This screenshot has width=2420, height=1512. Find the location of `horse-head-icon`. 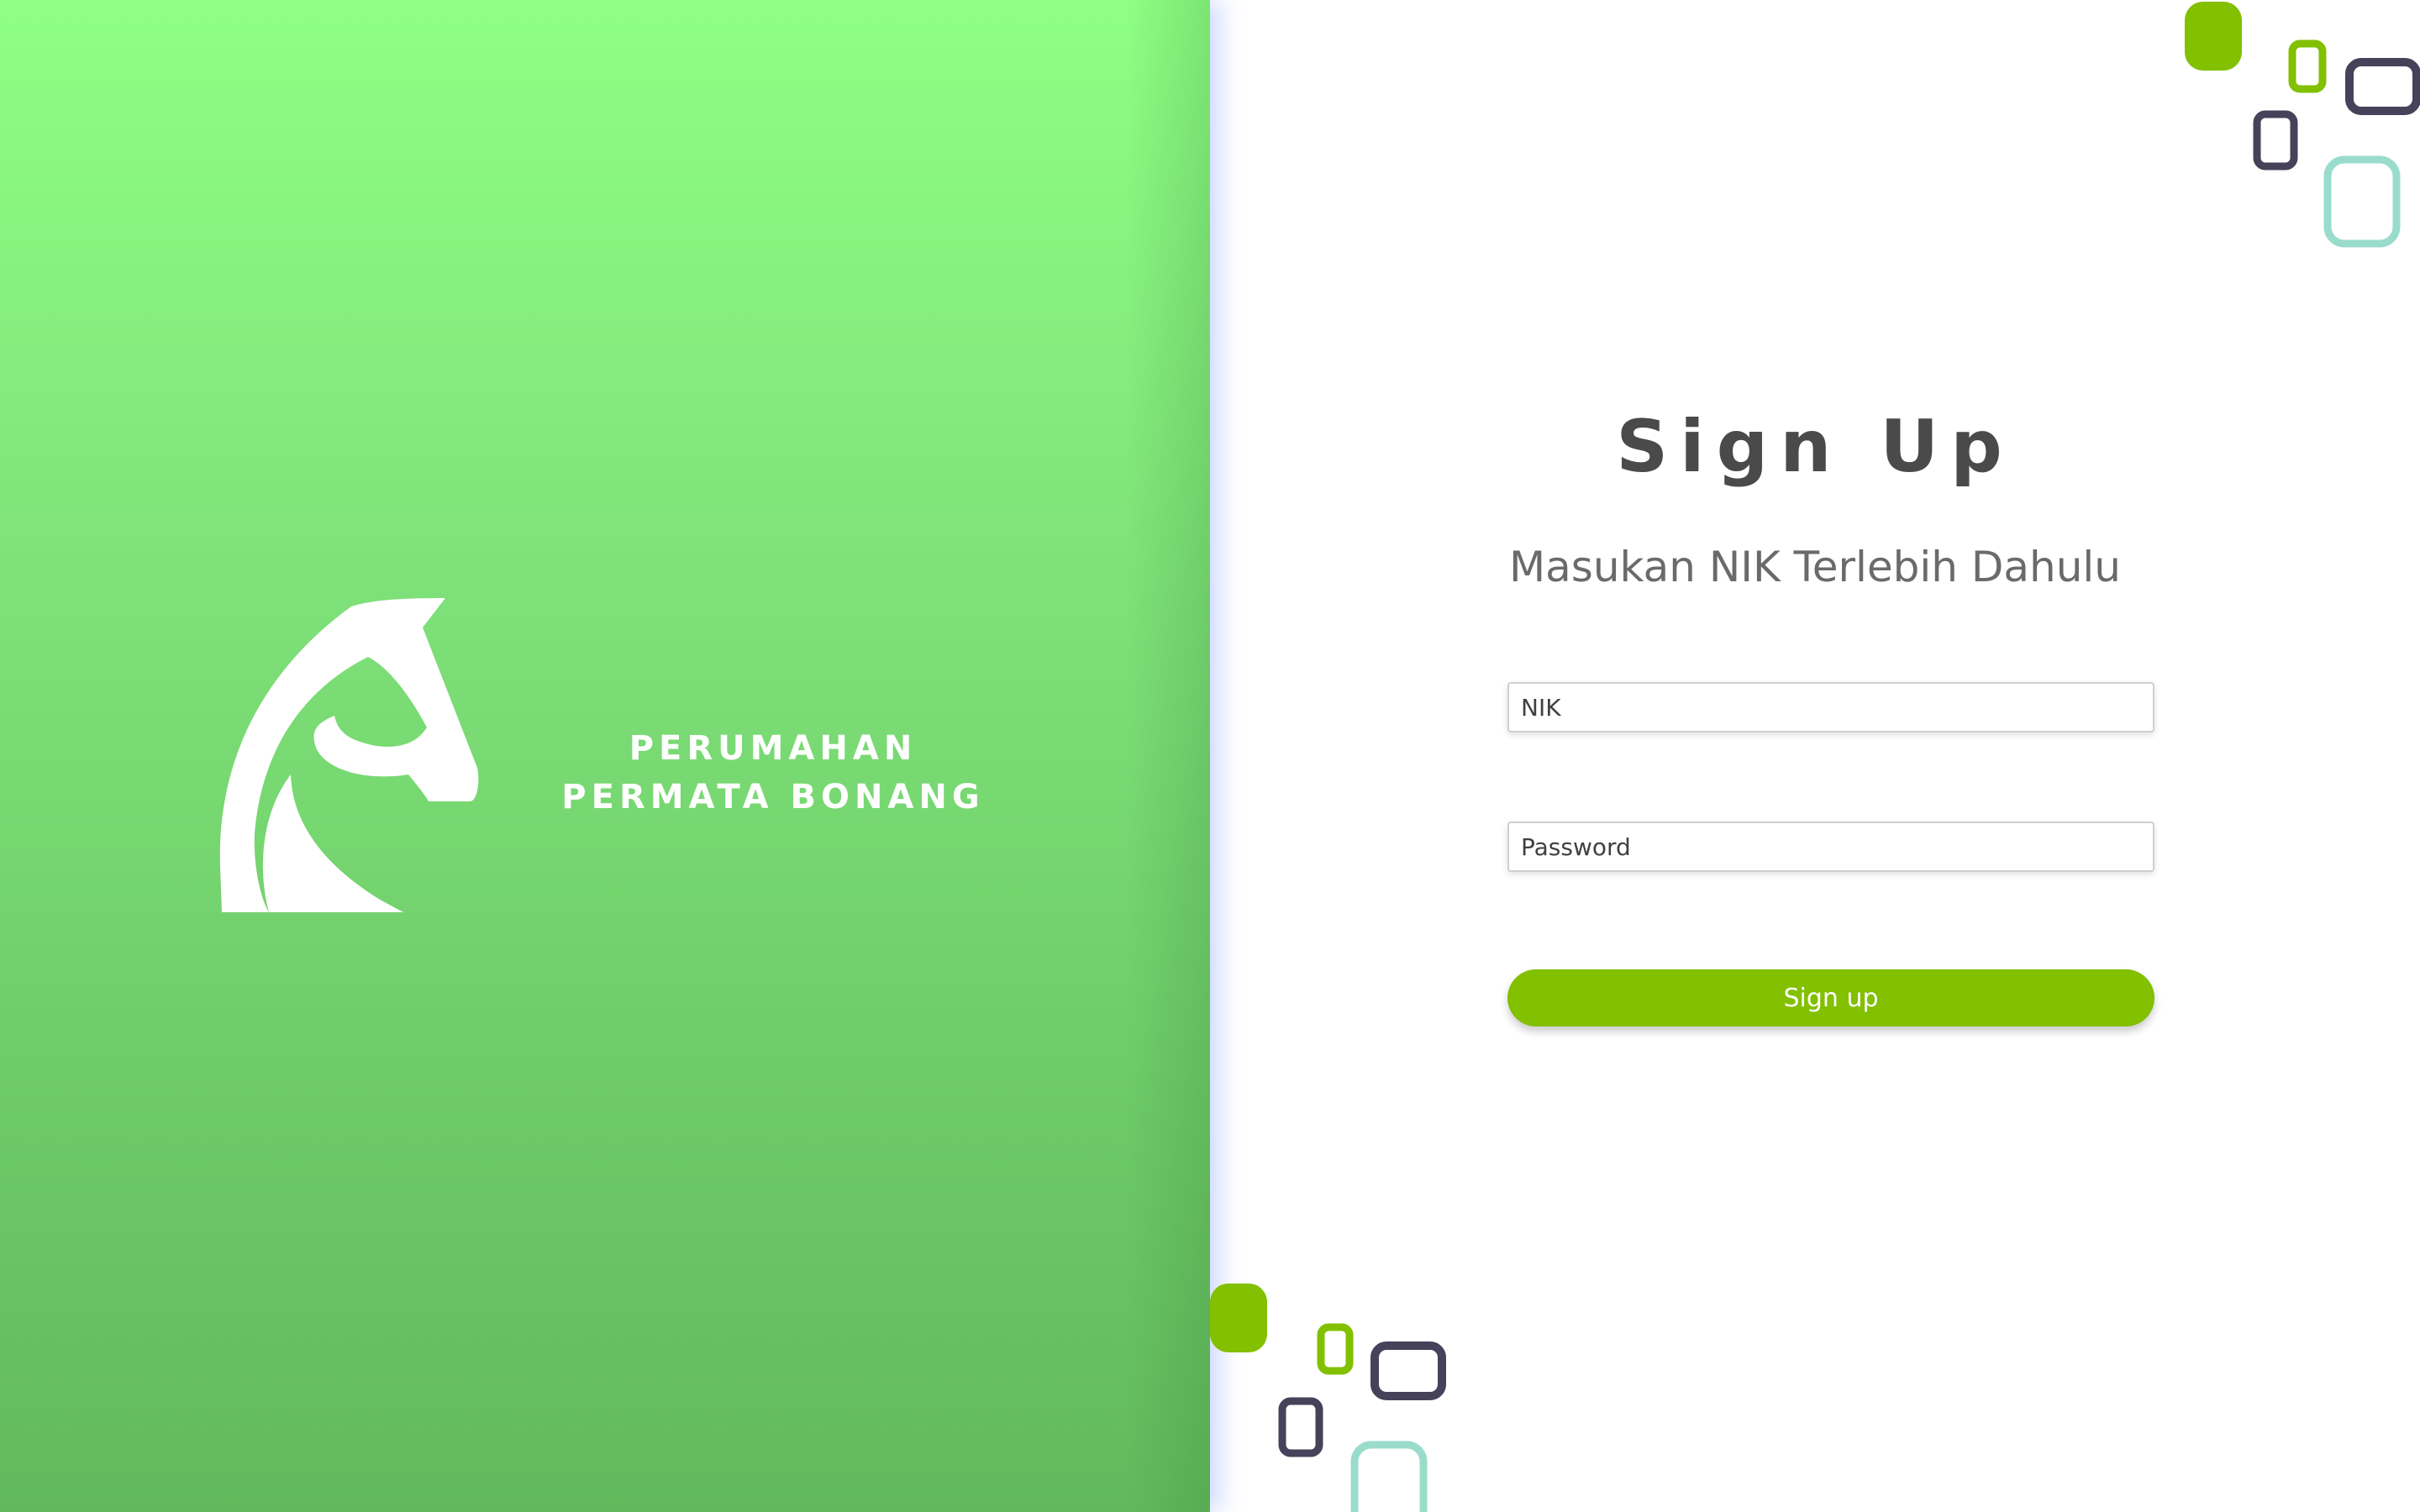

horse-head-icon is located at coordinates (349, 755).